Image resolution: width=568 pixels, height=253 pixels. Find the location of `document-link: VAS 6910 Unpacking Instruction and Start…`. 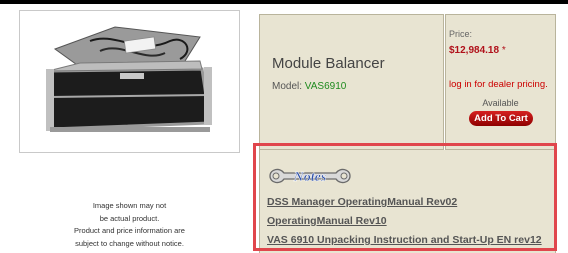

document-link: VAS 6910 Unpacking Instruction and Start… is located at coordinates (404, 240).